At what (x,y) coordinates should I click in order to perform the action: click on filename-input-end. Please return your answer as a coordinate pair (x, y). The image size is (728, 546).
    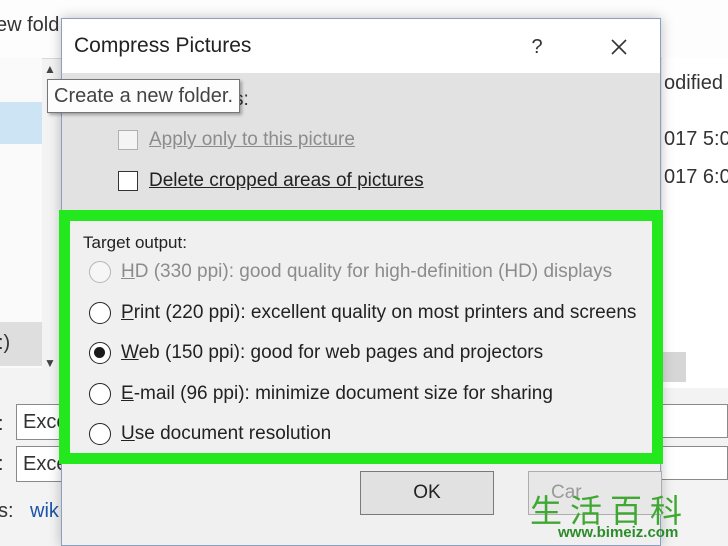
    Looking at the image, I should click on (695, 421).